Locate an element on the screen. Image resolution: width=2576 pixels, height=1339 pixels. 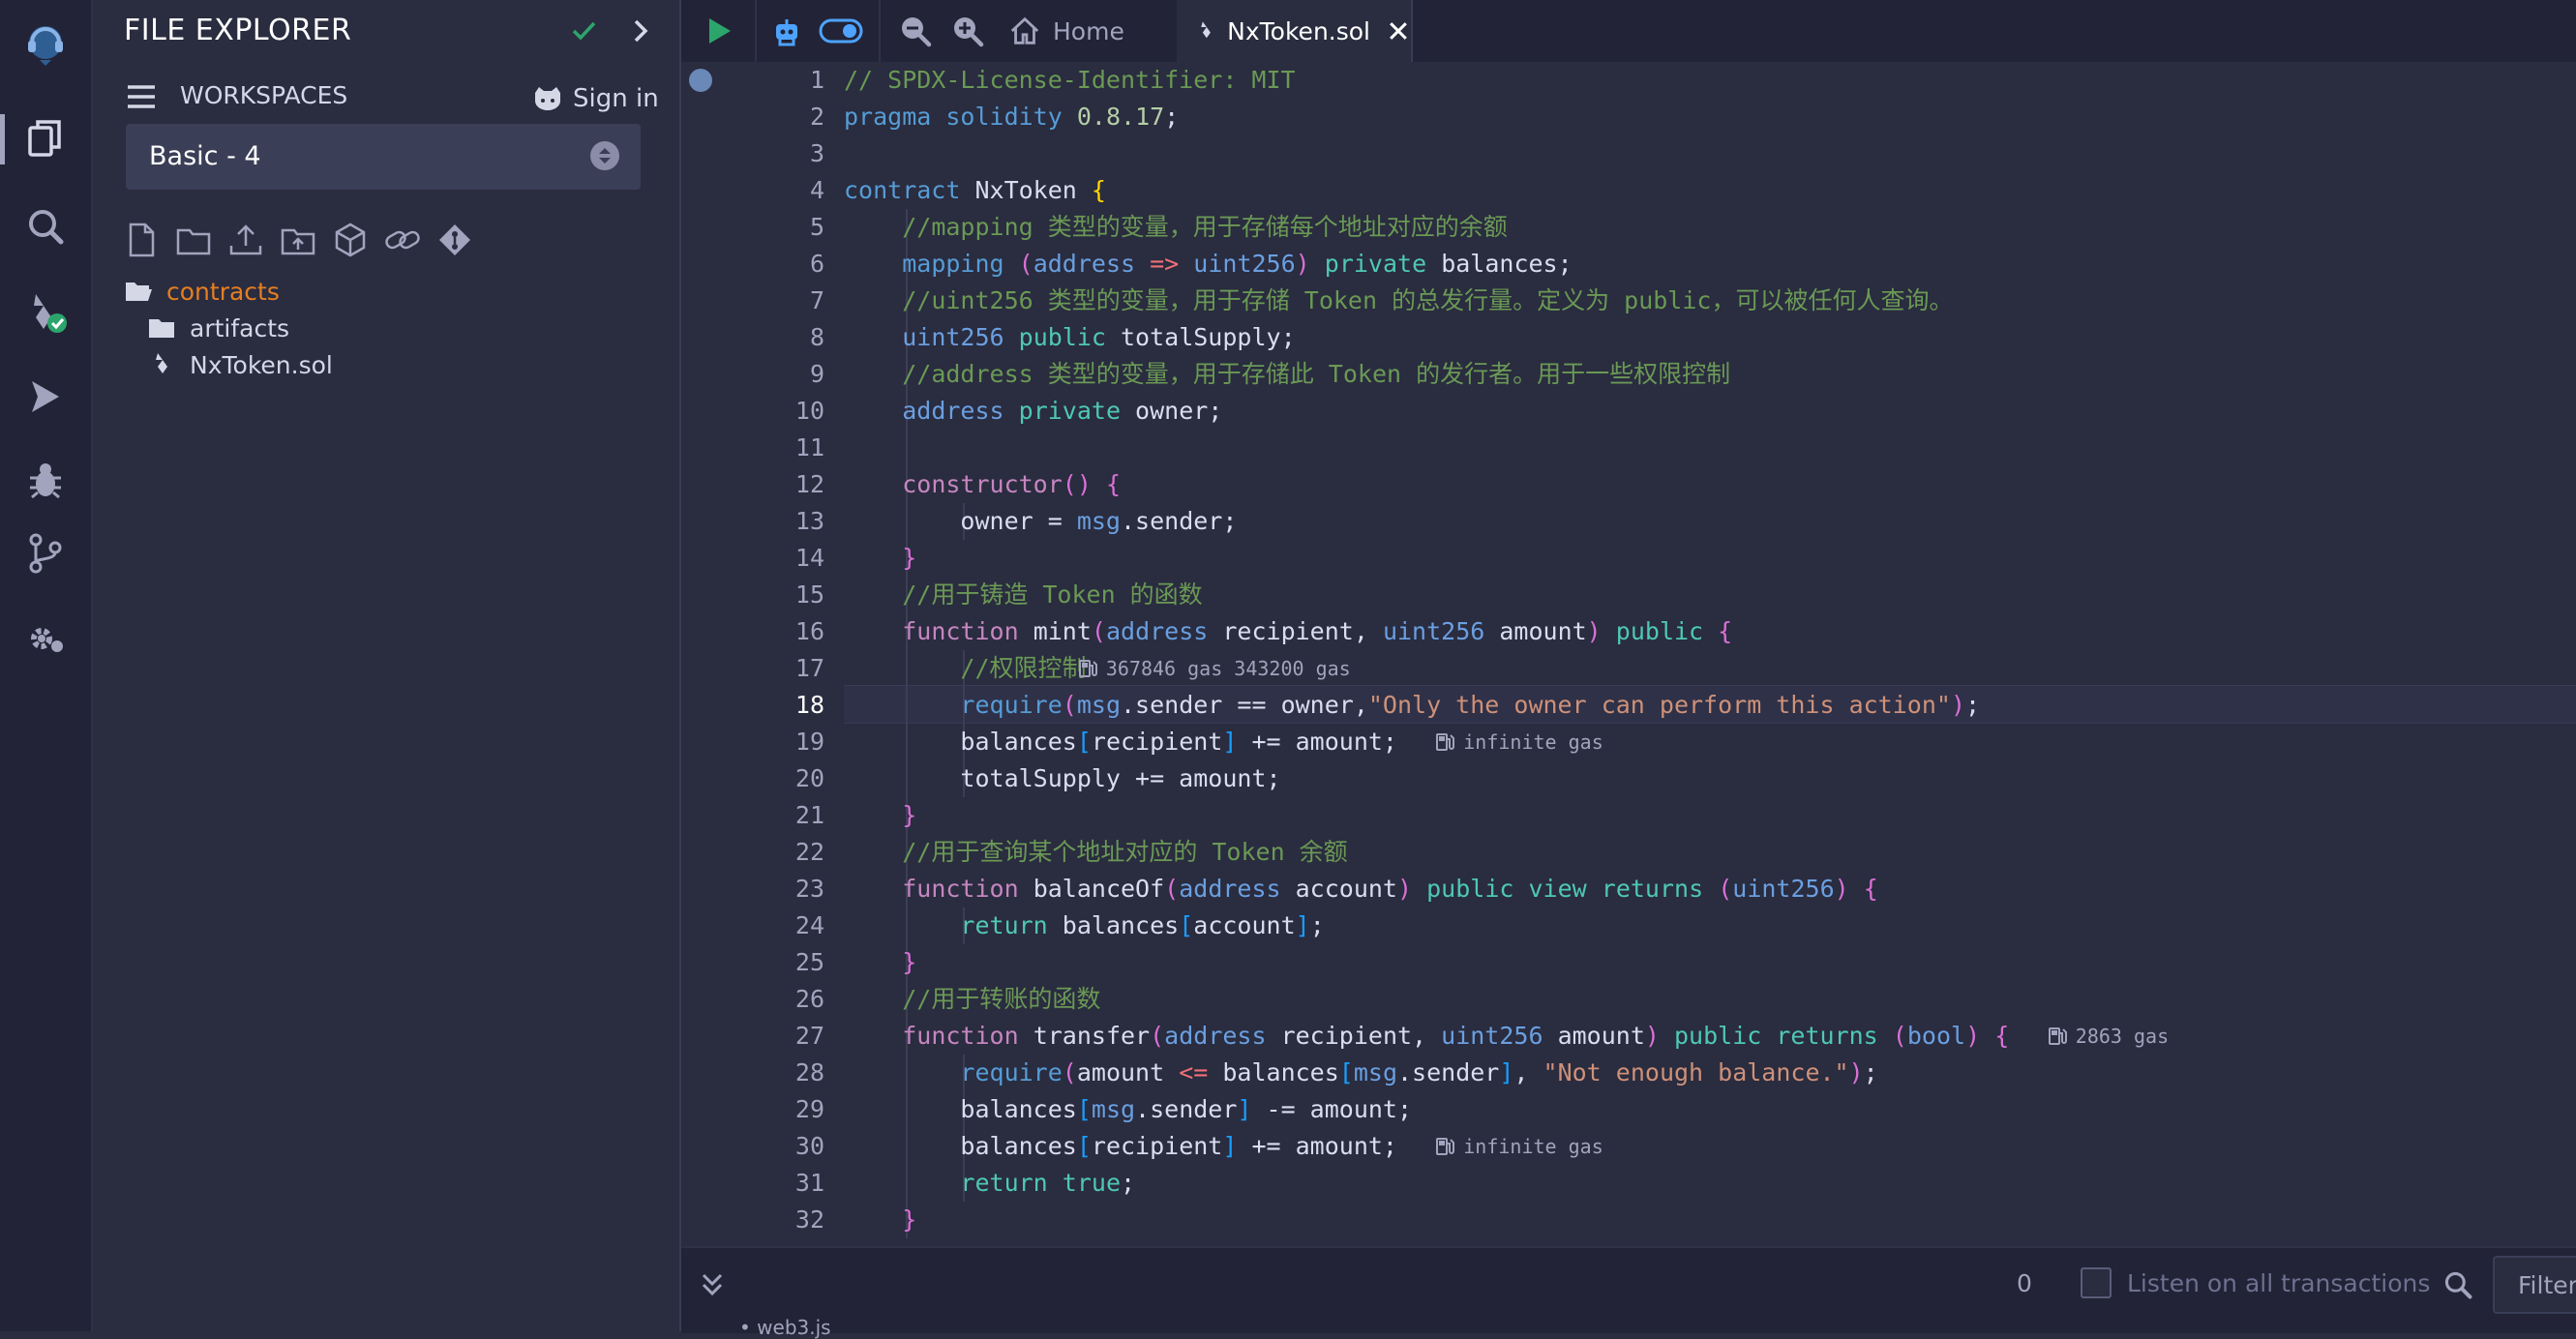
zoom-out-button is located at coordinates (915, 31).